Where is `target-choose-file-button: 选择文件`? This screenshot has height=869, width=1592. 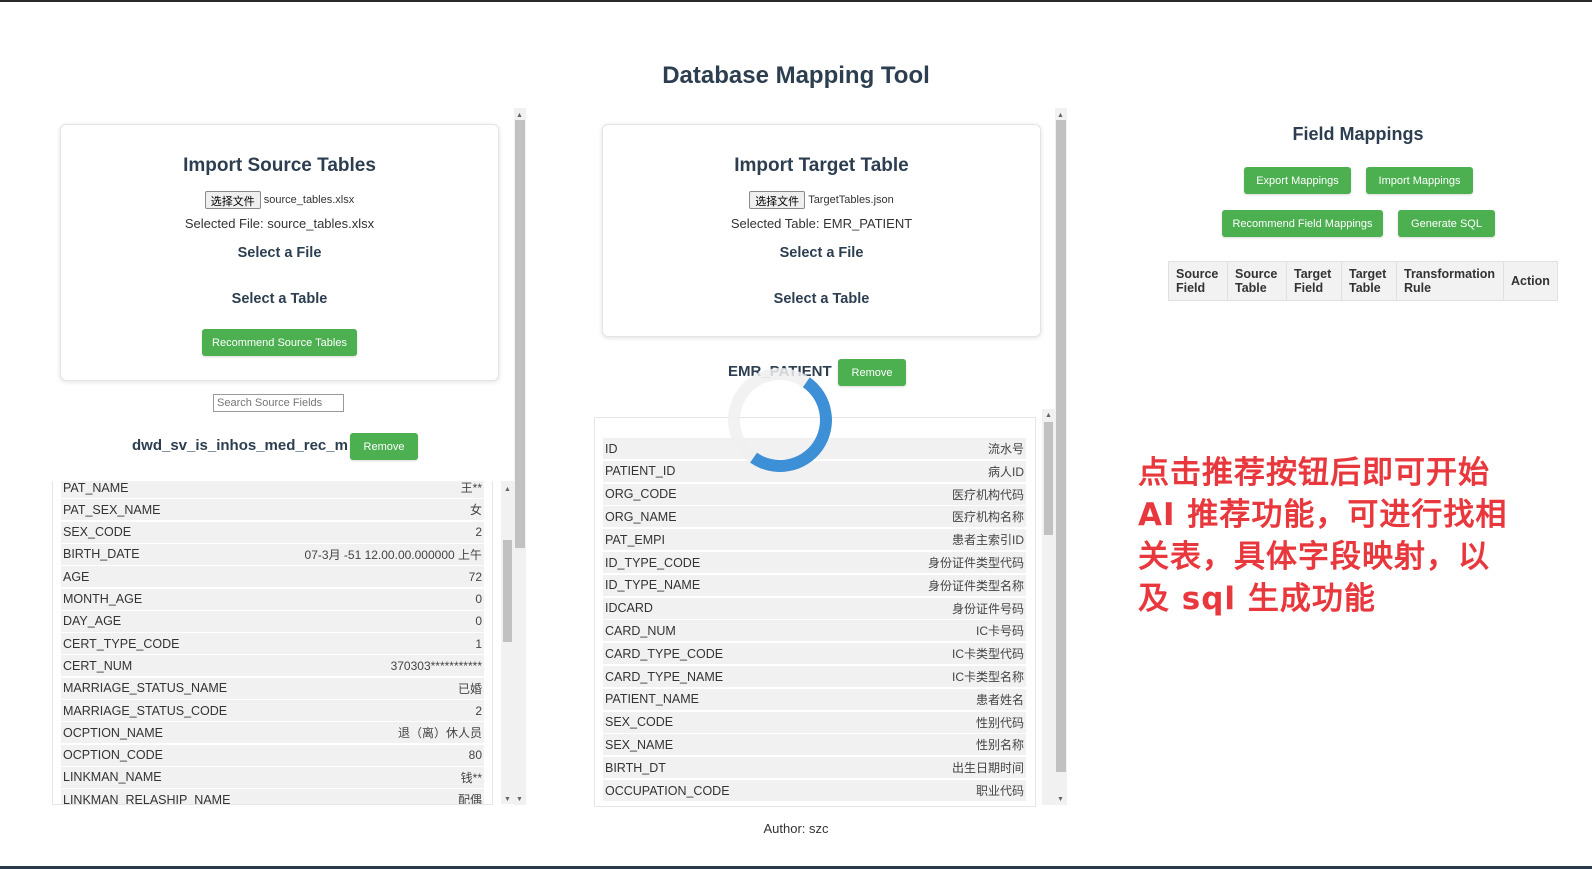 target-choose-file-button: 选择文件 is located at coordinates (777, 200).